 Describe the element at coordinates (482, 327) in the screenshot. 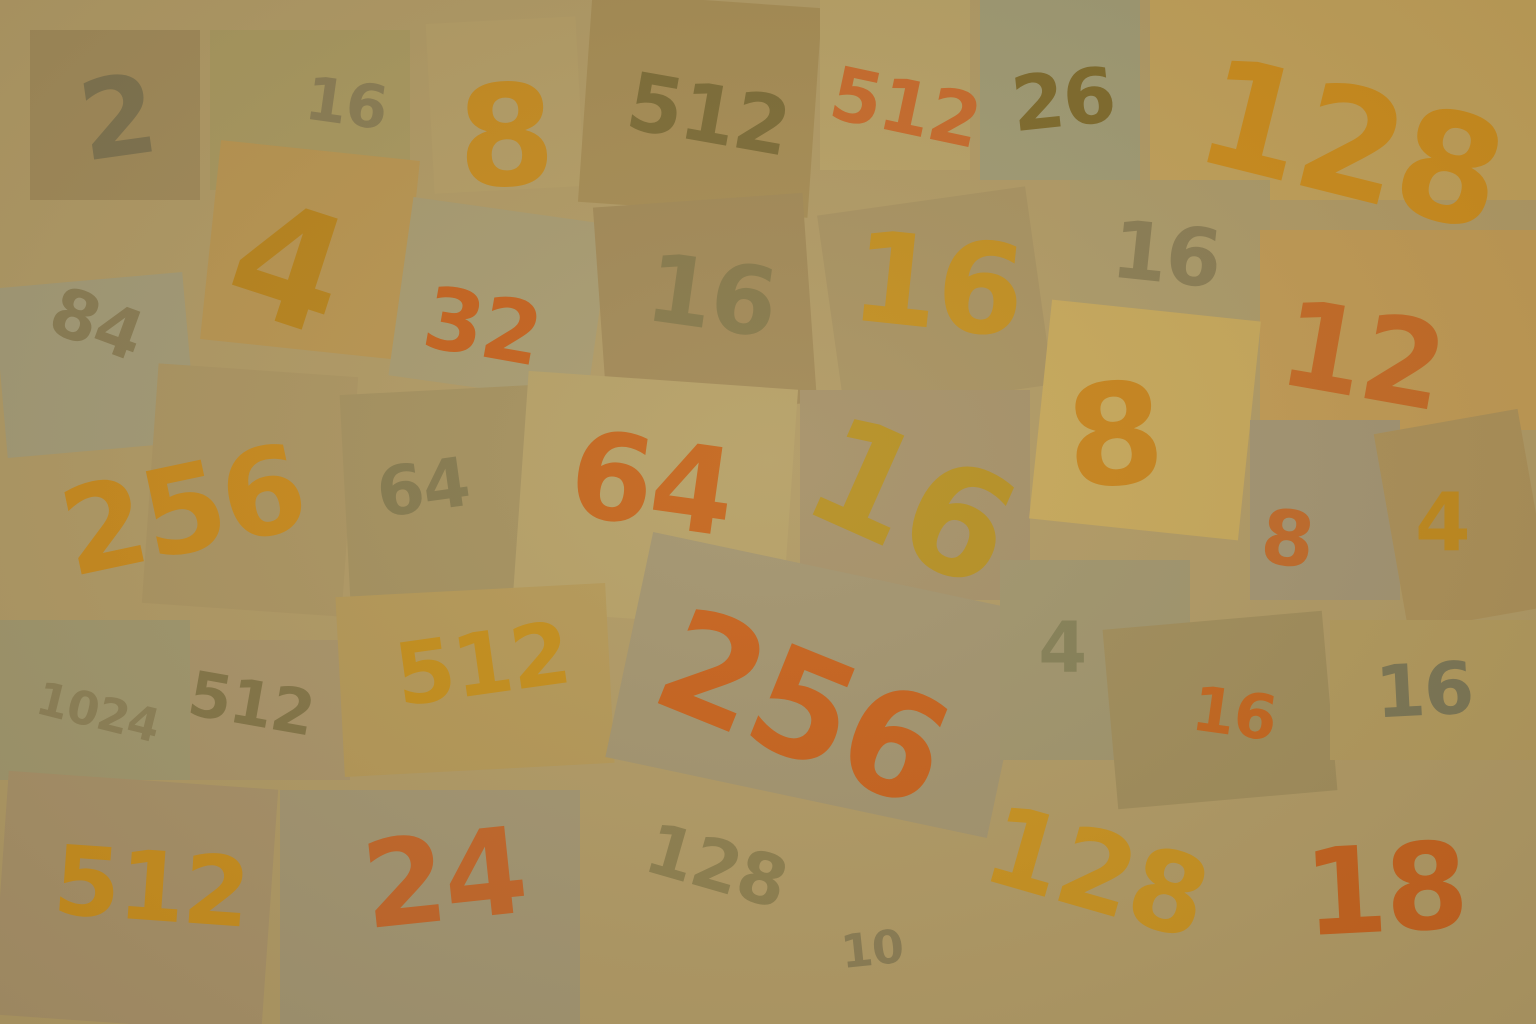

I see `number-label: 32` at that location.